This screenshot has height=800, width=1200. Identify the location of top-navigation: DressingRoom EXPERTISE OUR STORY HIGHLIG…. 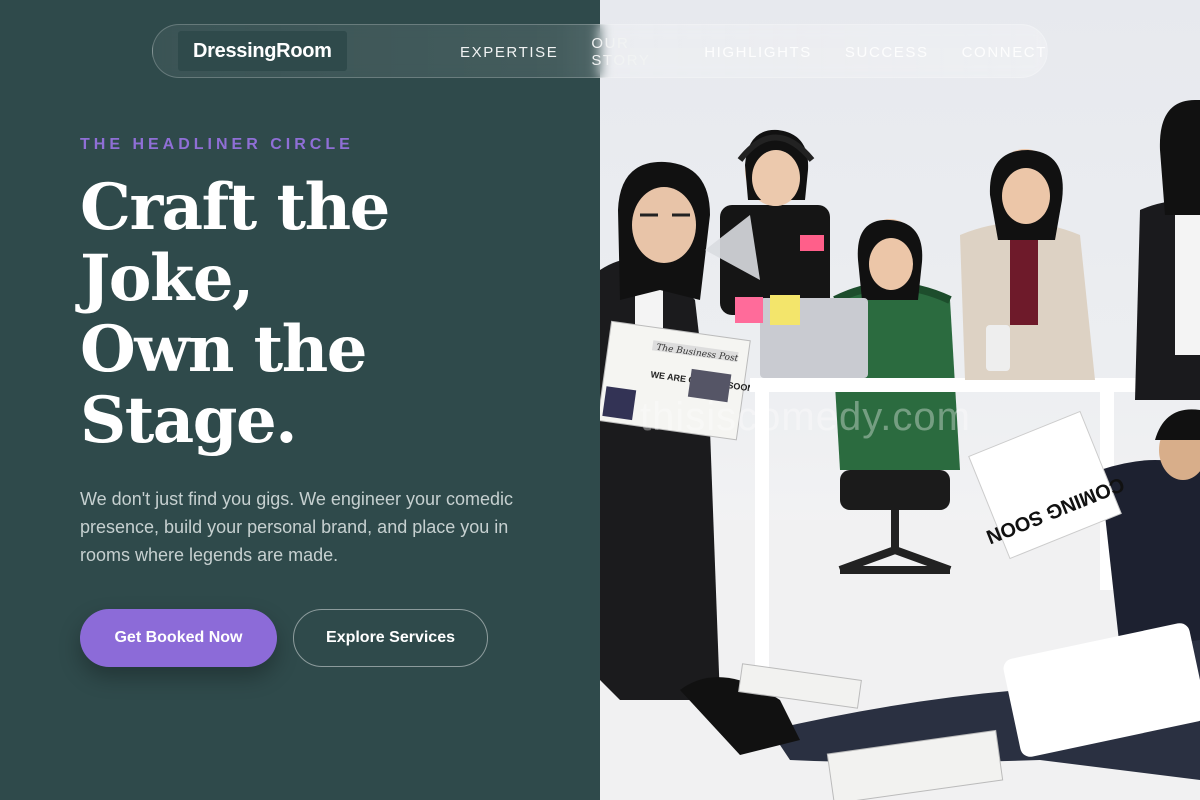
(600, 51).